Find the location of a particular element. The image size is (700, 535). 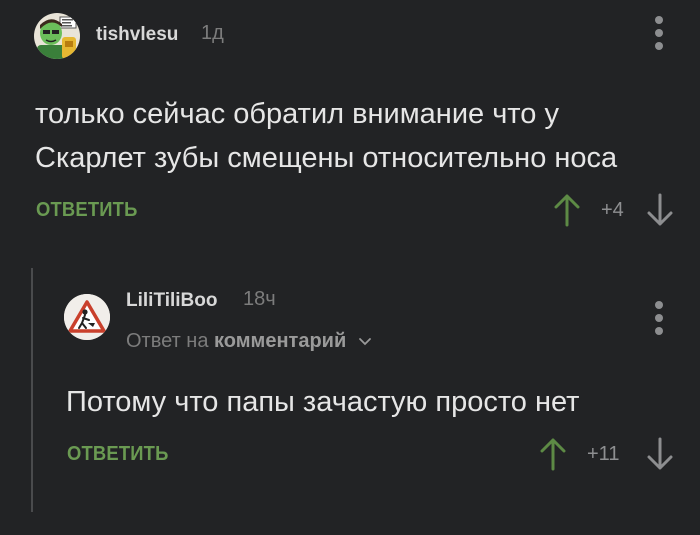

thread-line is located at coordinates (32, 390).